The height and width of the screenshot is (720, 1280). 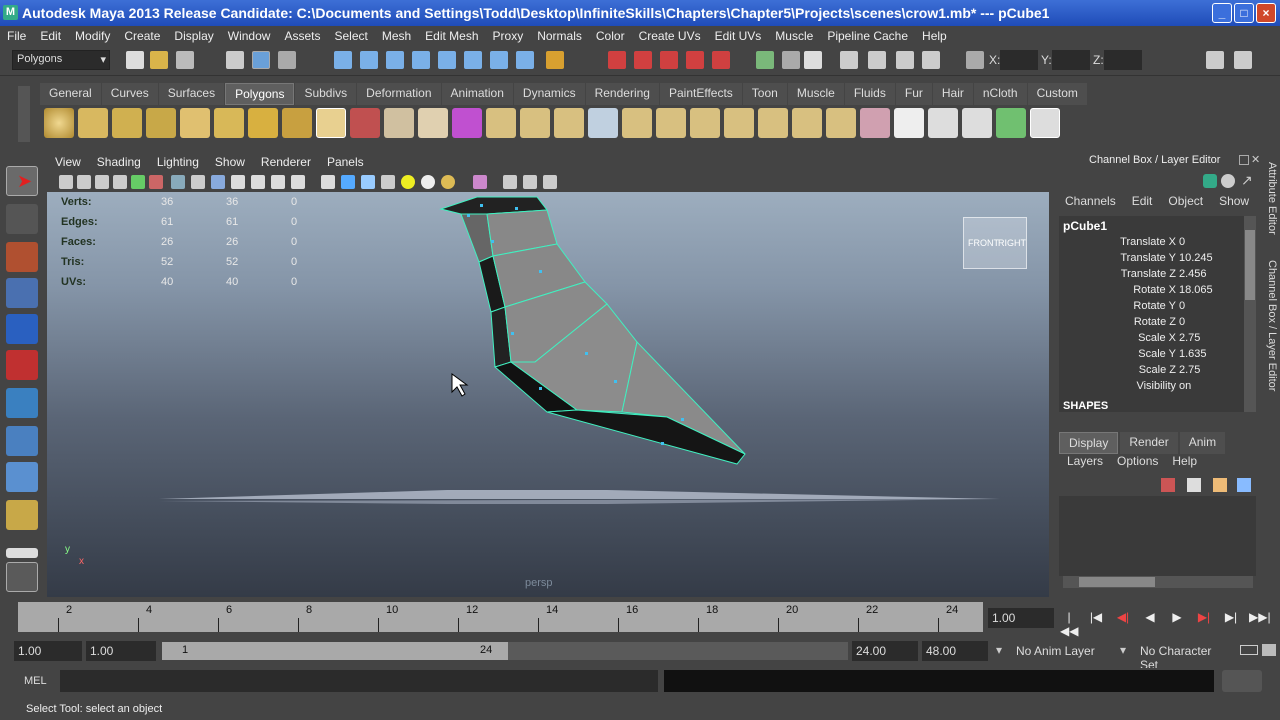 What do you see at coordinates (1069, 624) in the screenshot?
I see `go-to-start-button: |◀◀` at bounding box center [1069, 624].